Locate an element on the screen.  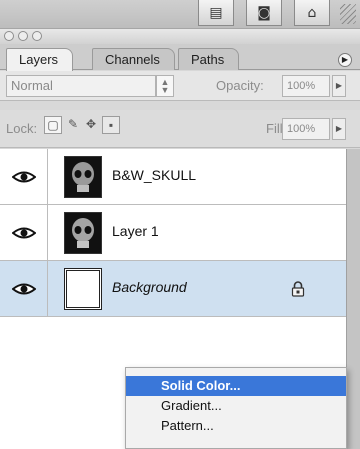
blend-mode-stepper: ▲ ▼ is located at coordinates (165, 86).